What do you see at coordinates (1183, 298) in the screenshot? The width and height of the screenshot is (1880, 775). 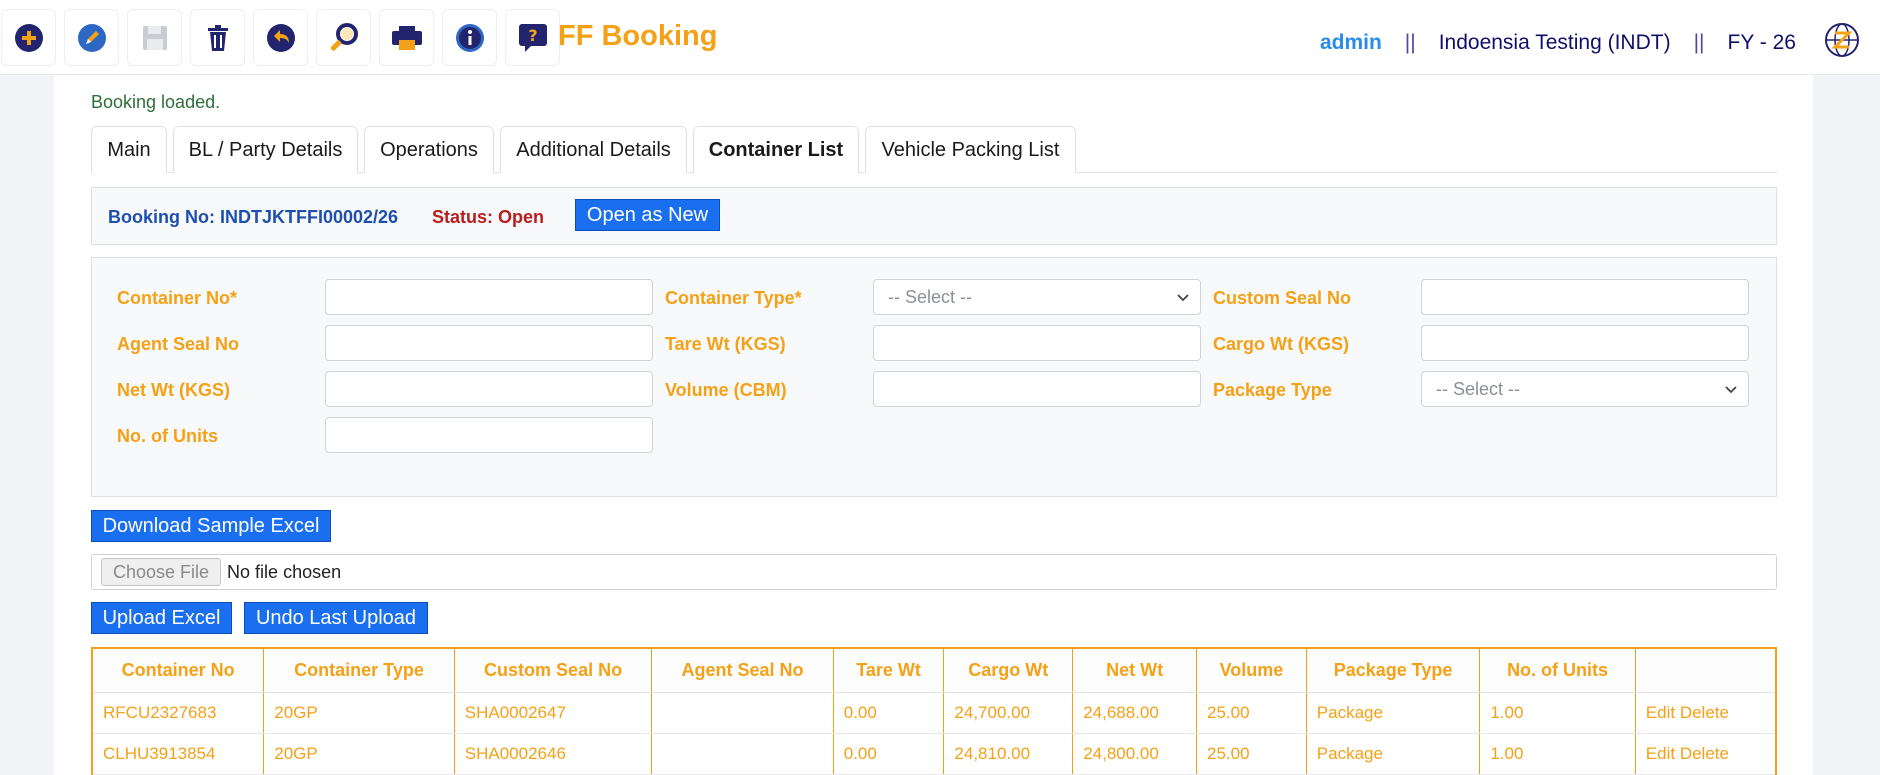 I see `chevron-down-icon` at bounding box center [1183, 298].